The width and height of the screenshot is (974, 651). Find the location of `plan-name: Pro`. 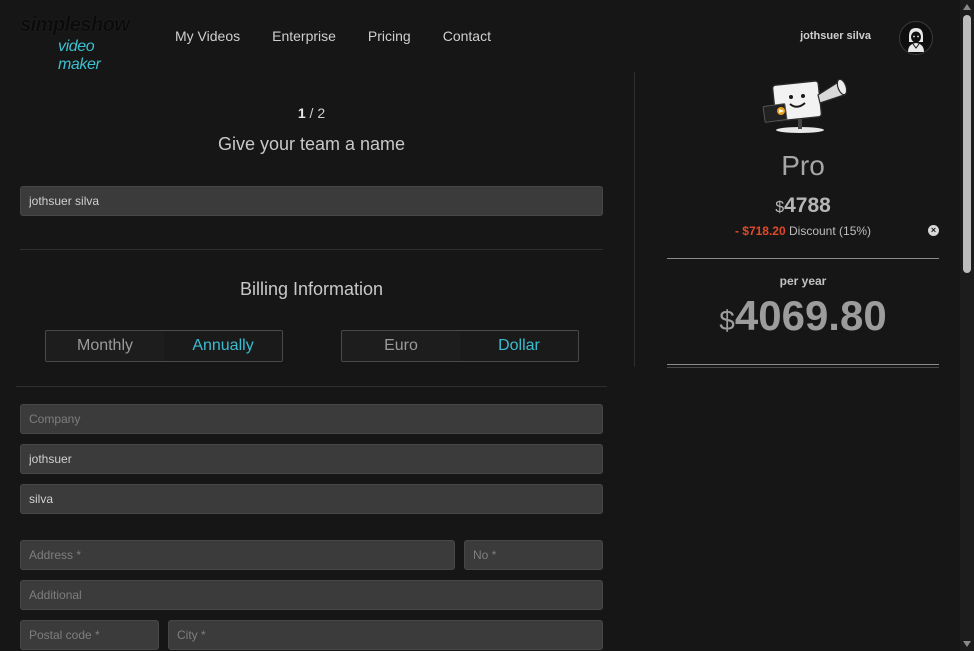

plan-name: Pro is located at coordinates (803, 165).